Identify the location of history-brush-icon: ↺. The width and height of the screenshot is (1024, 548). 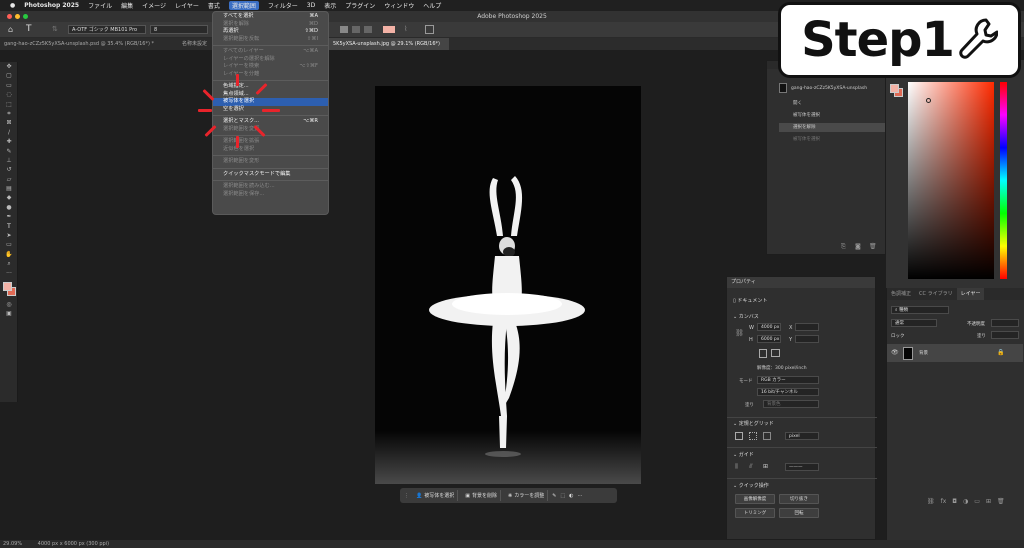
(9, 169).